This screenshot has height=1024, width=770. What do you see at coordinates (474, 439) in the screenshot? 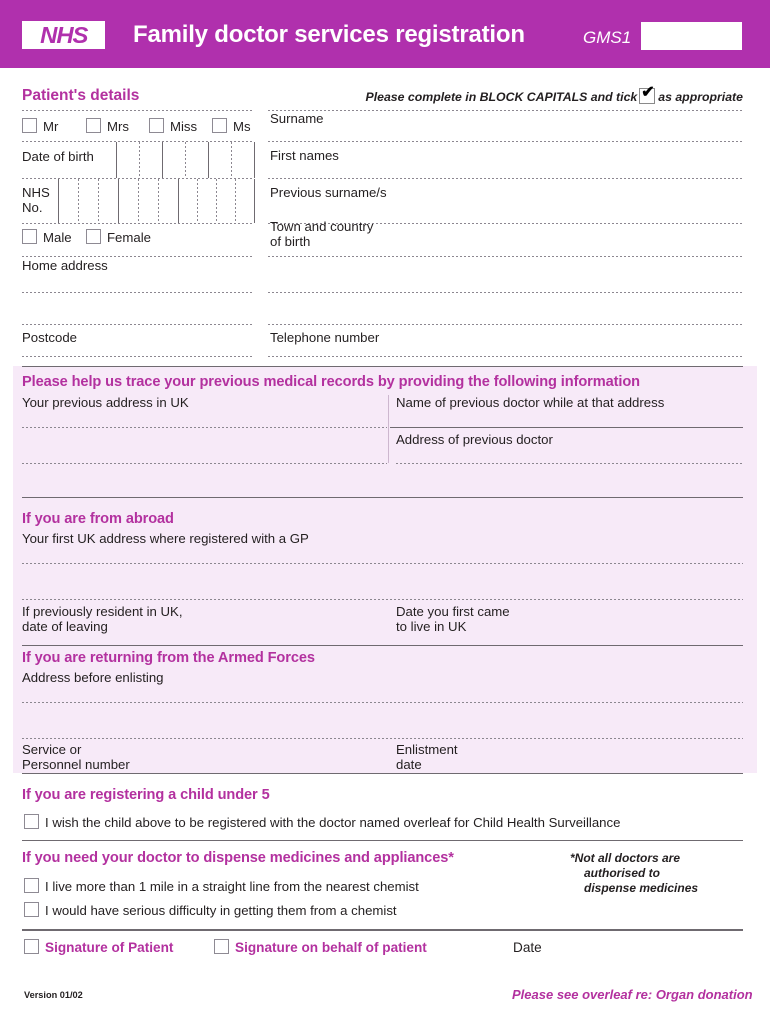
I see `label-previous-doctor-address: Address of previous doctor` at bounding box center [474, 439].